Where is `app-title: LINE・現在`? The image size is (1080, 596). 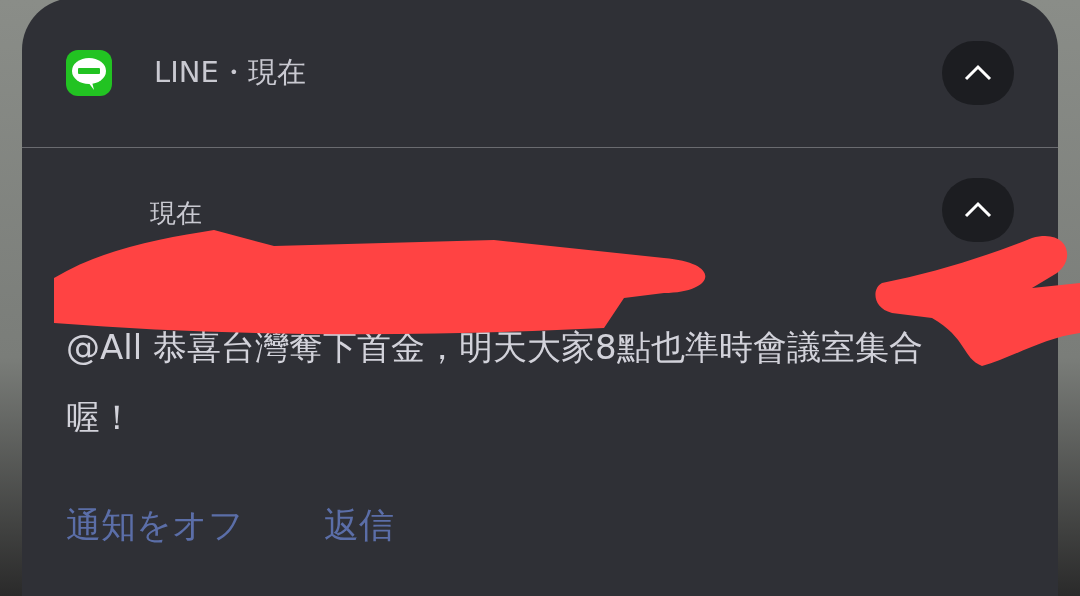
app-title: LINE・現在 is located at coordinates (230, 72).